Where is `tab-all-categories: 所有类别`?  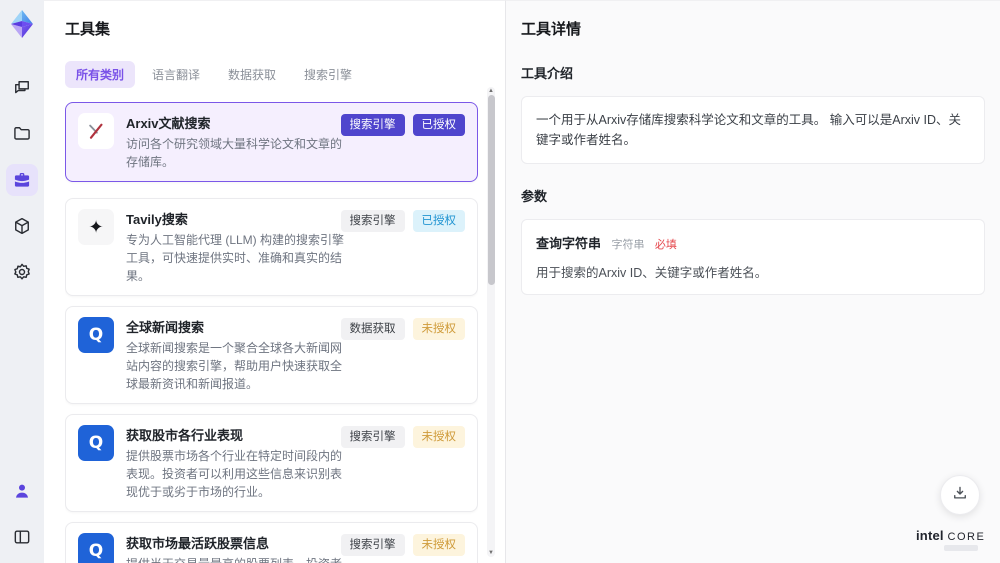
tab-all-categories: 所有类别 is located at coordinates (100, 74).